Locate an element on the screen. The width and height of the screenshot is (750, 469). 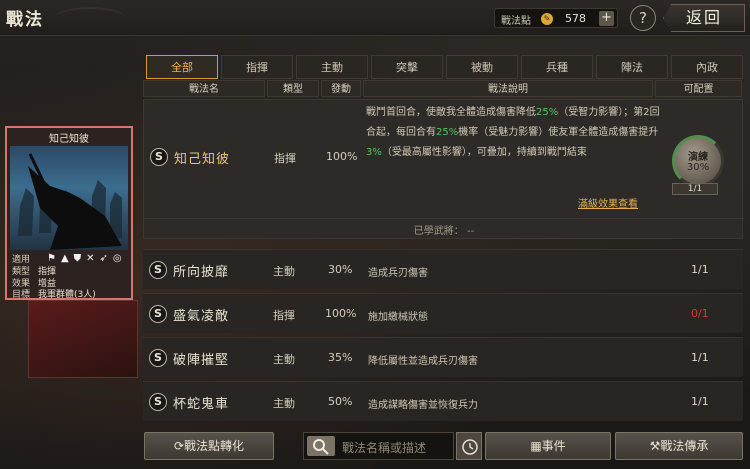
desc-text: 機率（受魅力影響）使友軍全體造成傷害提升 is located at coordinates (558, 132).